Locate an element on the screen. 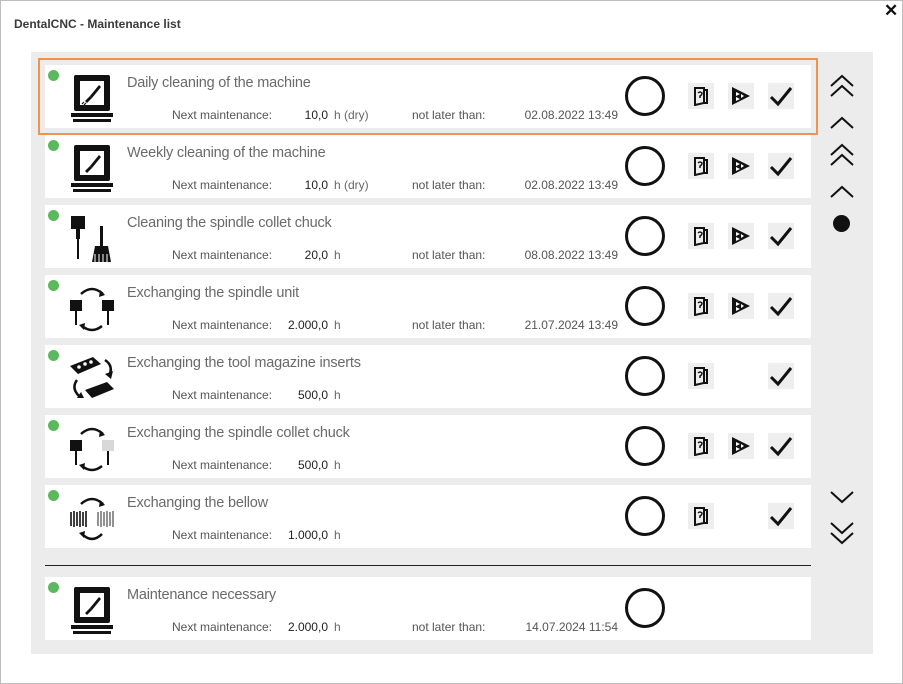 Image resolution: width=903 pixels, height=684 pixels. close-icon: ✕ is located at coordinates (891, 10).